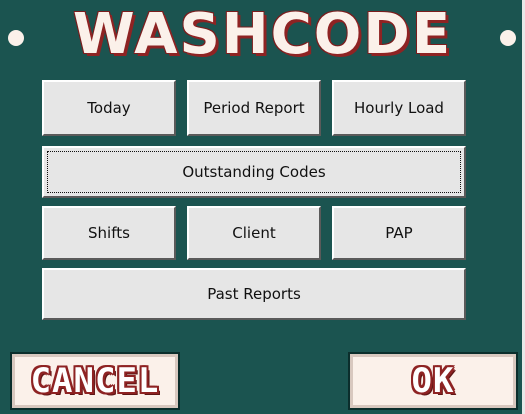  I want to click on past-reports-button: Past Reports, so click(254, 294).